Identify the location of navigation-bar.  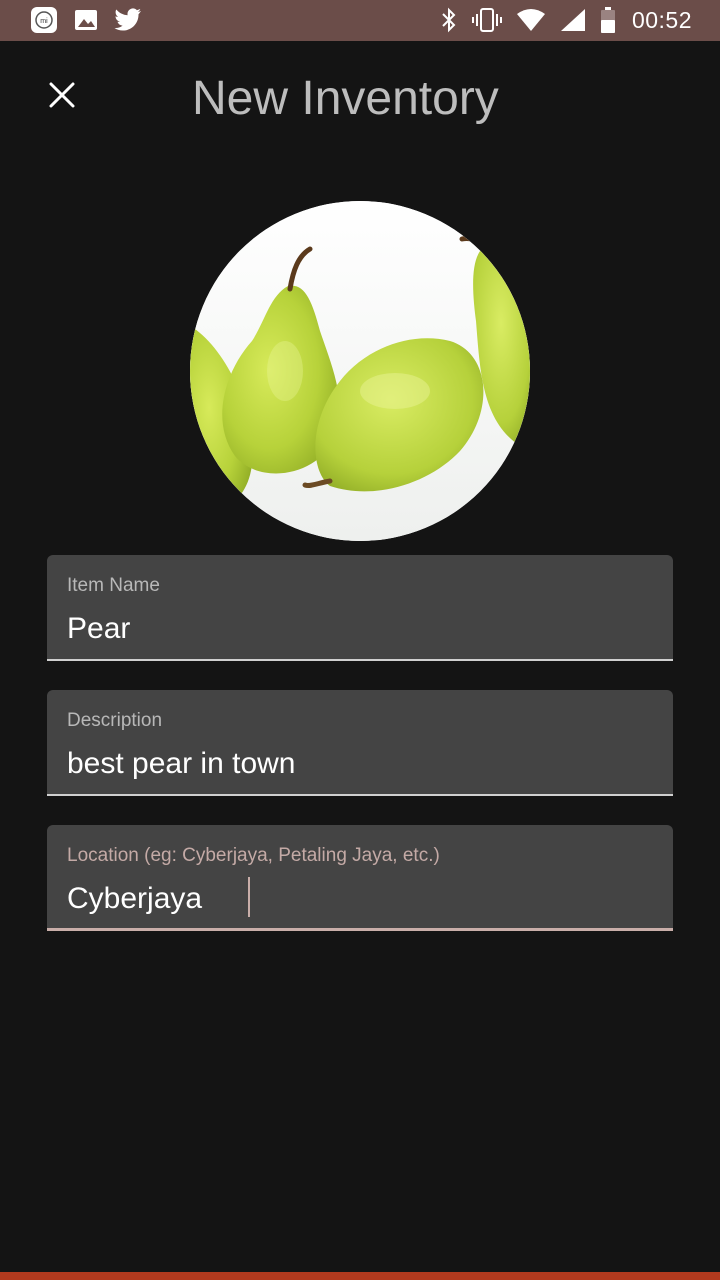
(360, 1276).